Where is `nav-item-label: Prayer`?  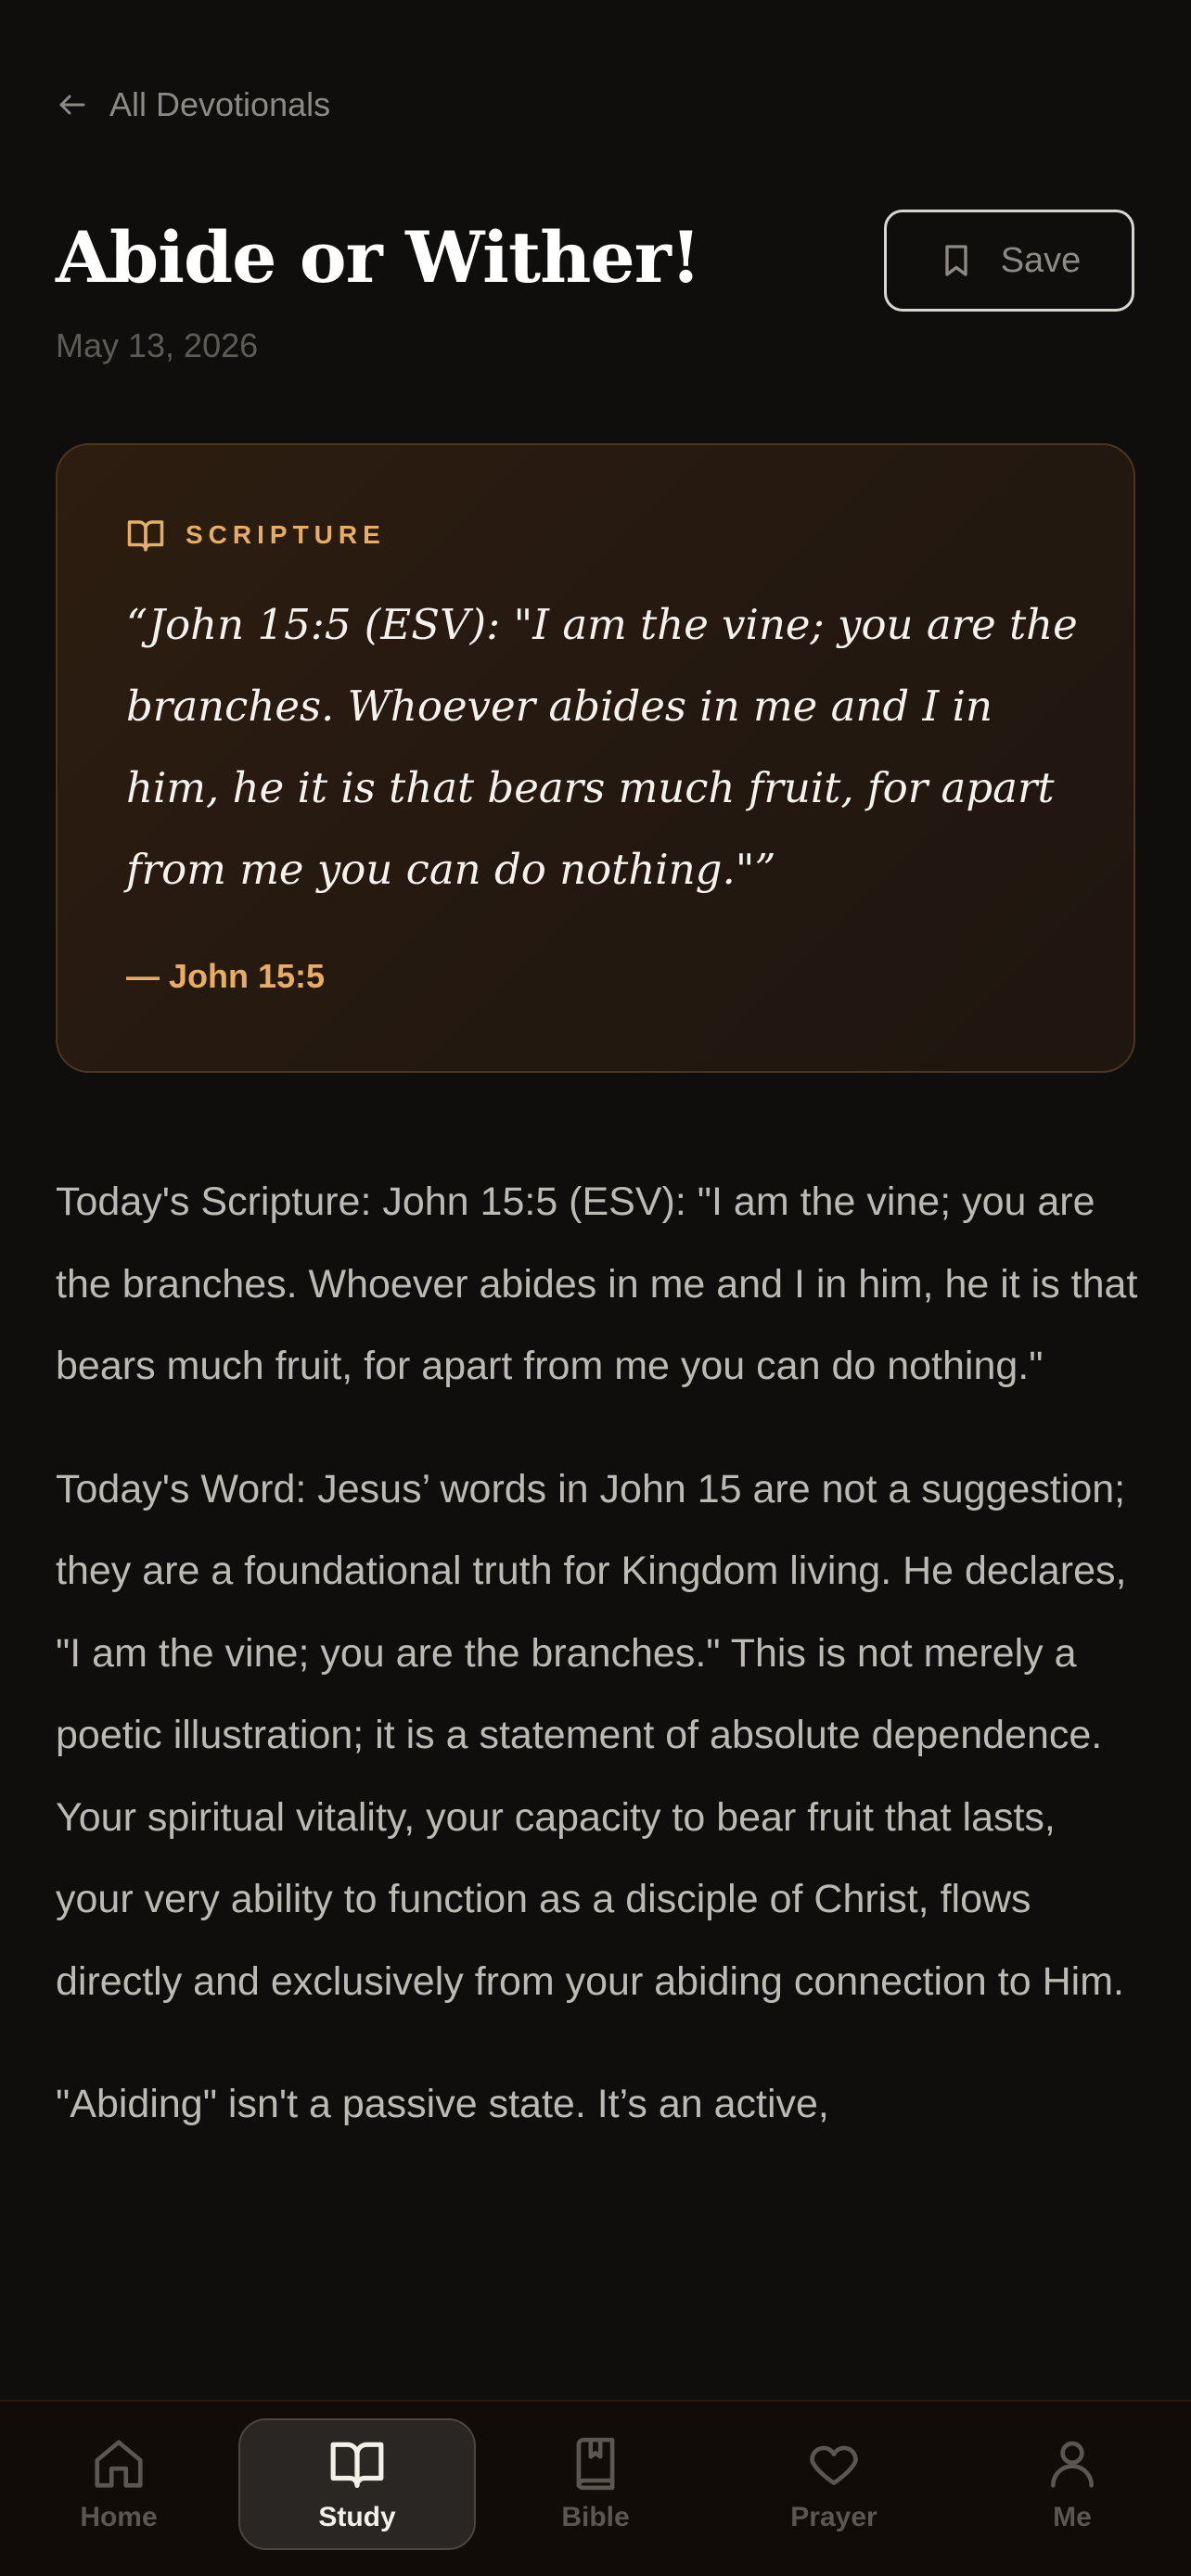
nav-item-label: Prayer is located at coordinates (833, 2517).